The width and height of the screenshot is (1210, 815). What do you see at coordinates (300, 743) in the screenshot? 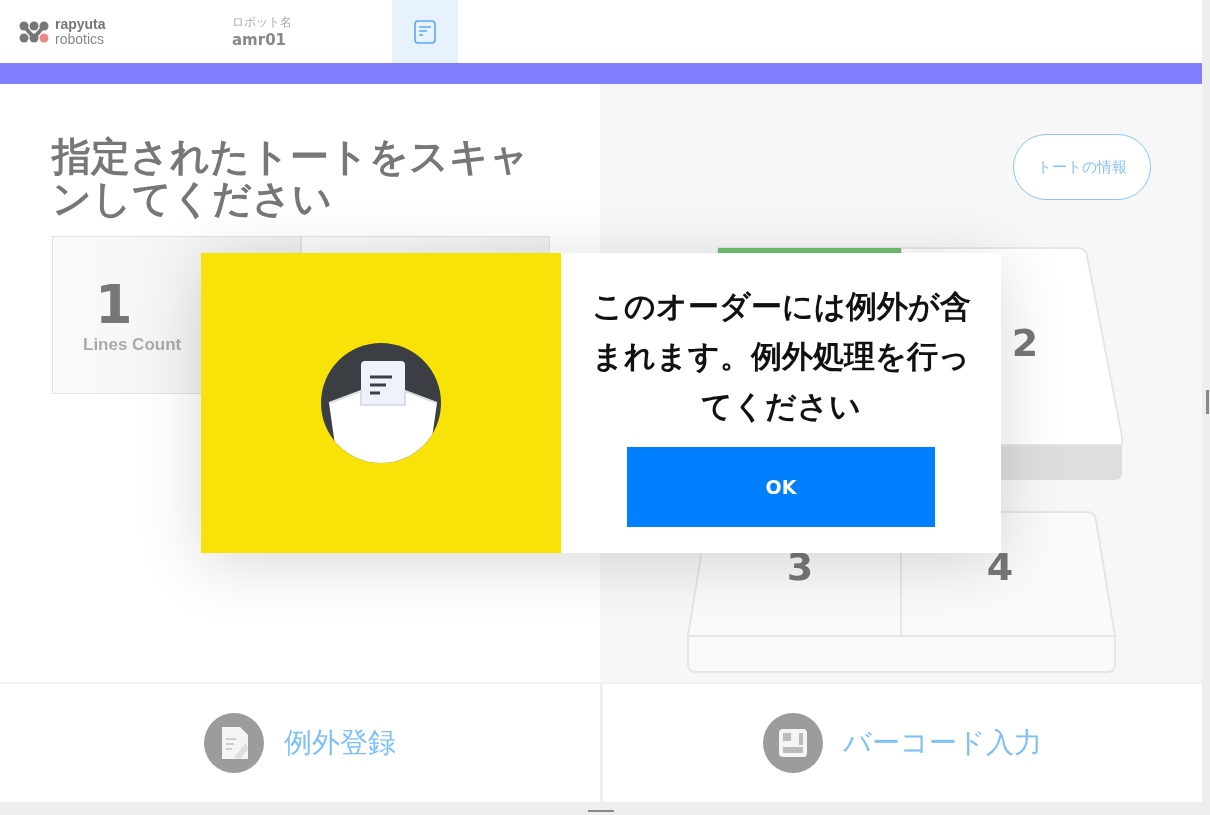
I see `action-button: 例外登録` at bounding box center [300, 743].